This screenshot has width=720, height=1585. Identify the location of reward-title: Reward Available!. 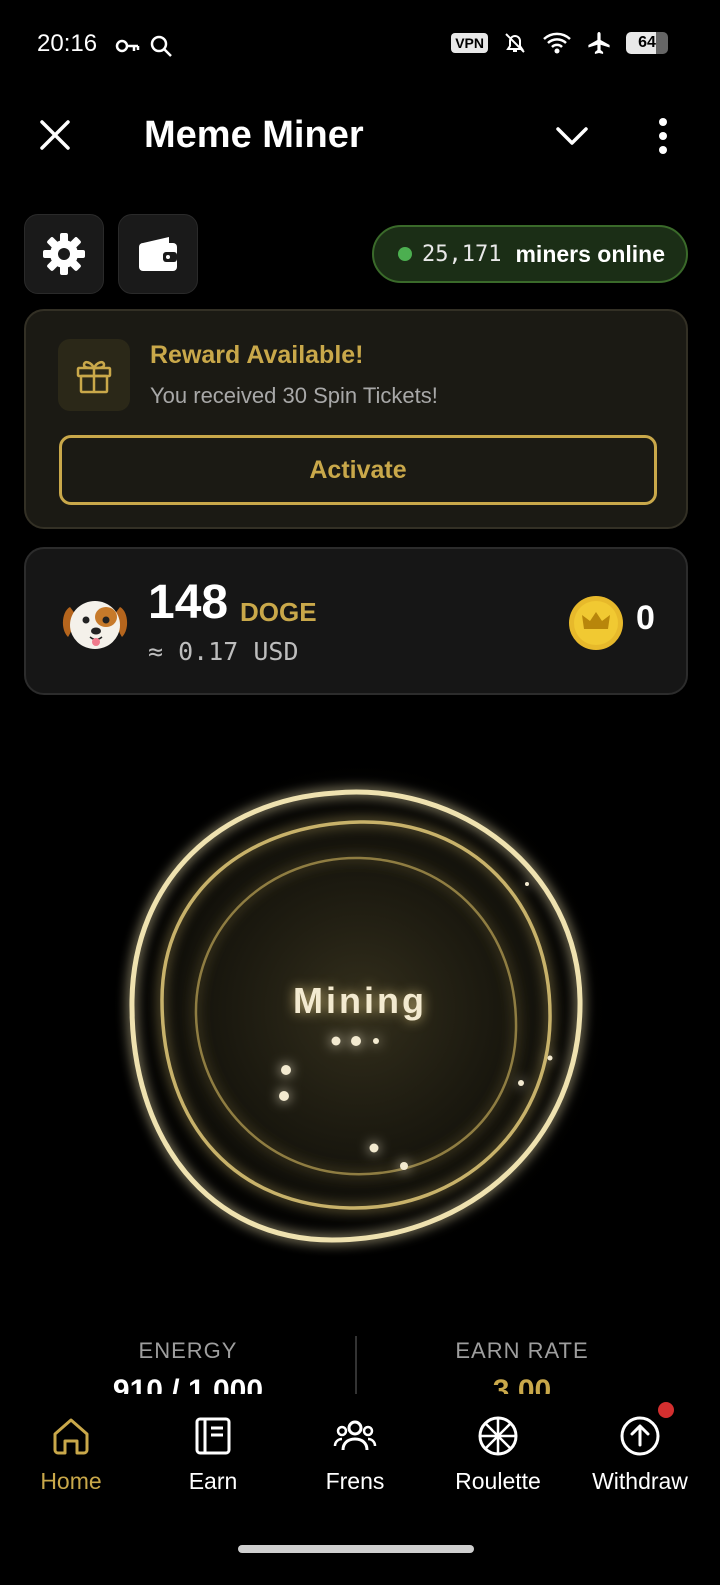
(257, 355).